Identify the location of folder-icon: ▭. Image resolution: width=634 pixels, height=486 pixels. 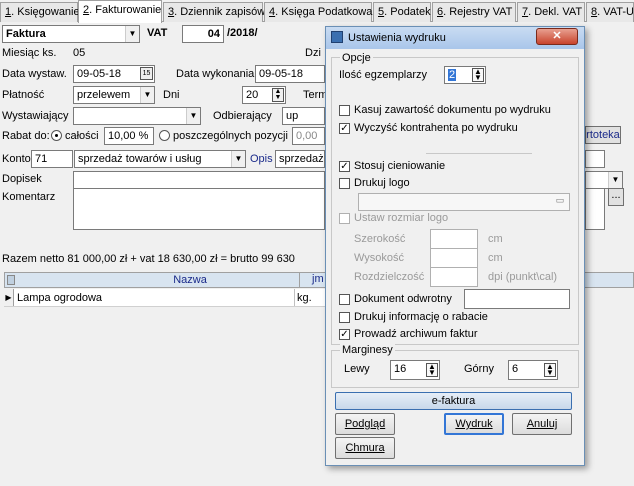
(560, 202).